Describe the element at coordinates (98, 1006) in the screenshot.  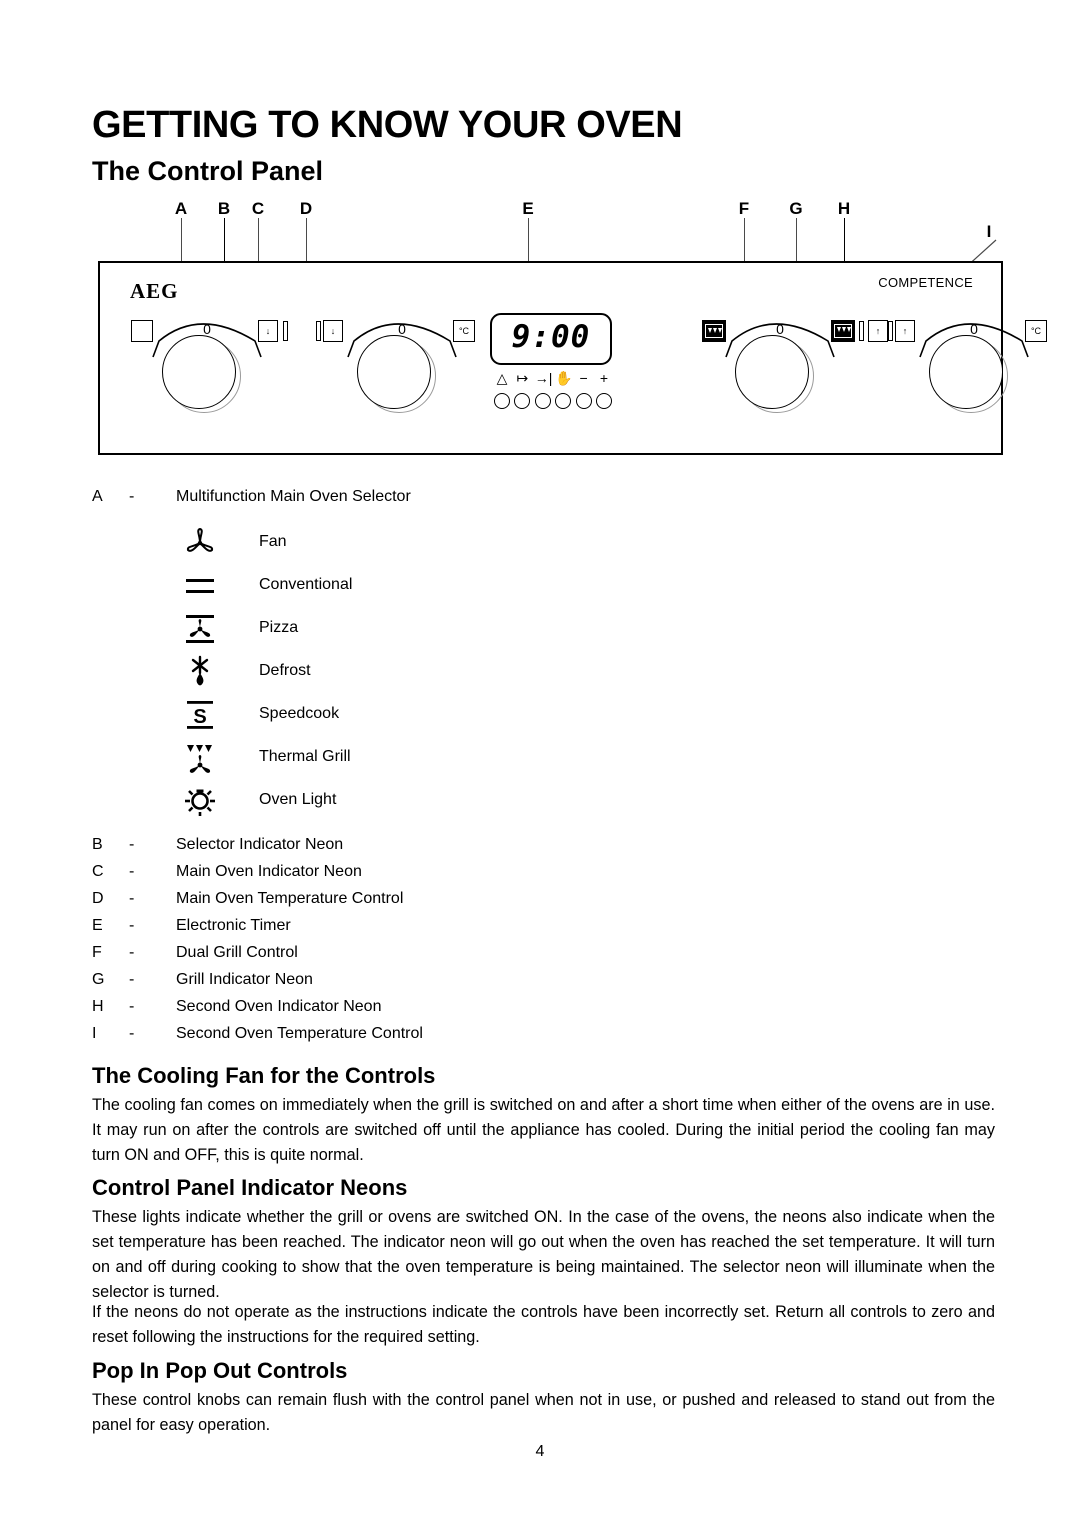
I see `legend-letter: H` at that location.